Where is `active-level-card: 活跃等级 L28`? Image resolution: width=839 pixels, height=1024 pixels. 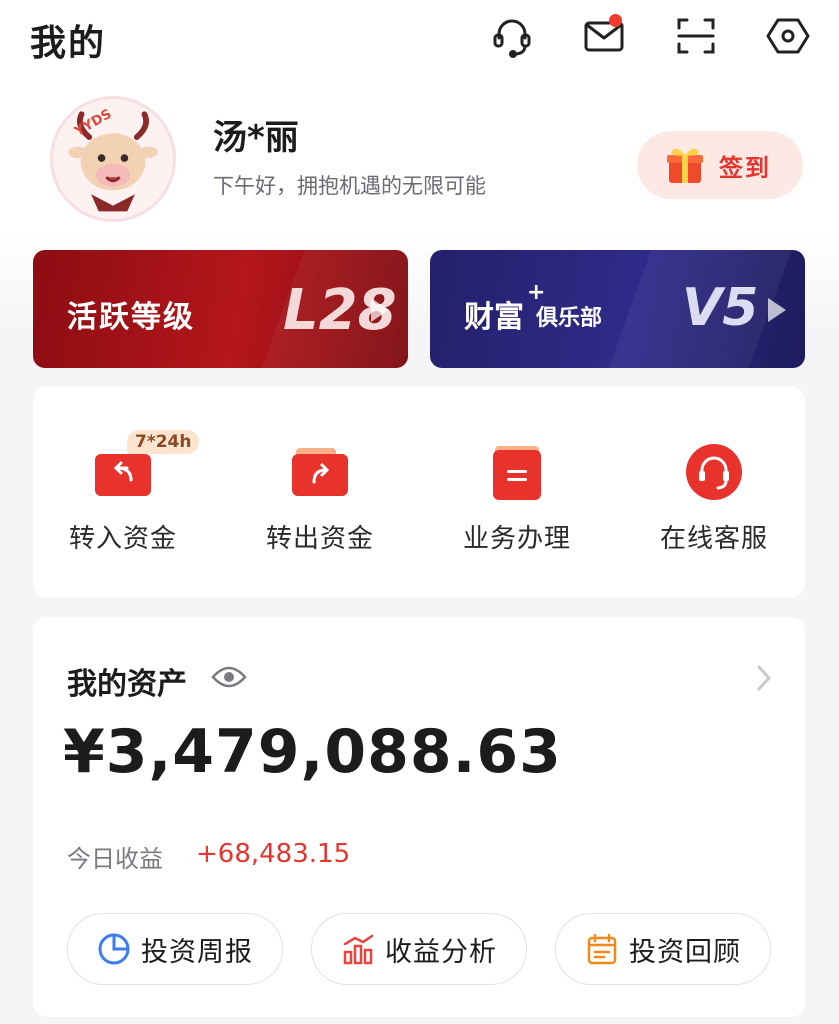
active-level-card: 活跃等级 L28 is located at coordinates (220, 309).